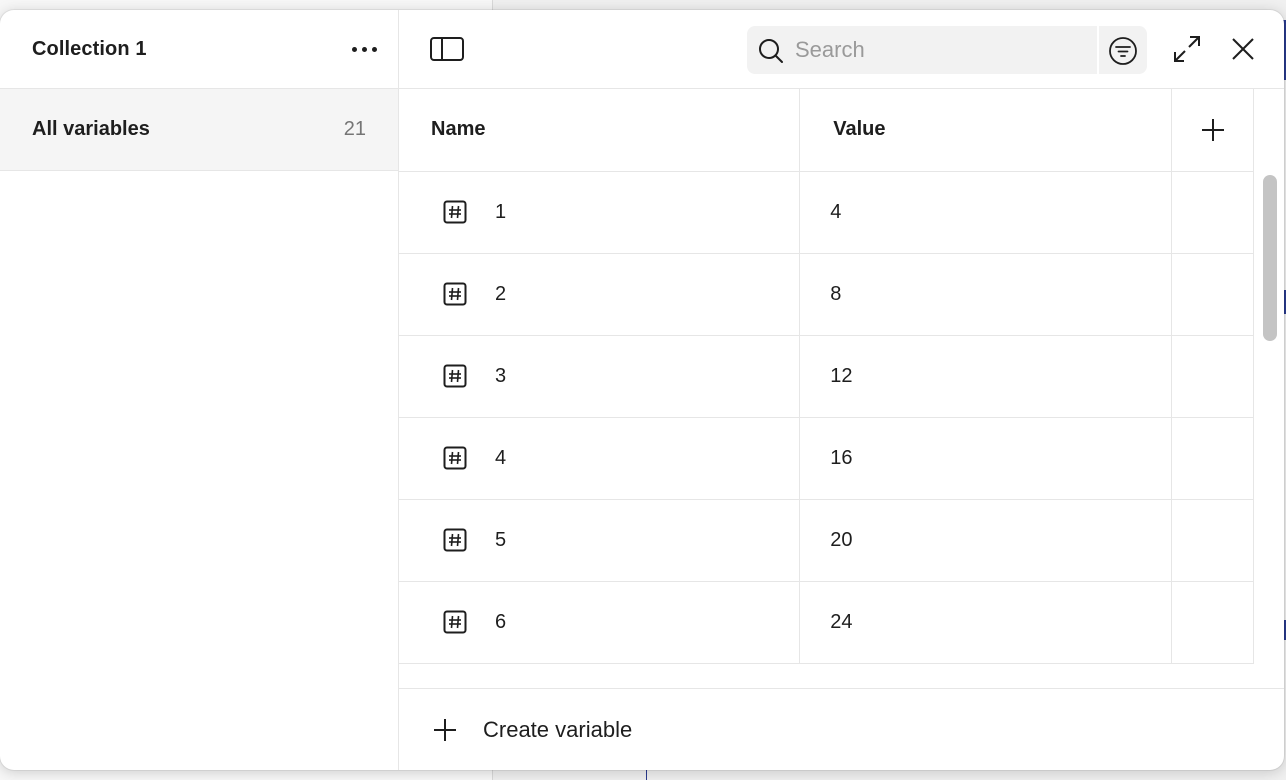 This screenshot has height=780, width=1286. I want to click on variable-name: 6, so click(501, 621).